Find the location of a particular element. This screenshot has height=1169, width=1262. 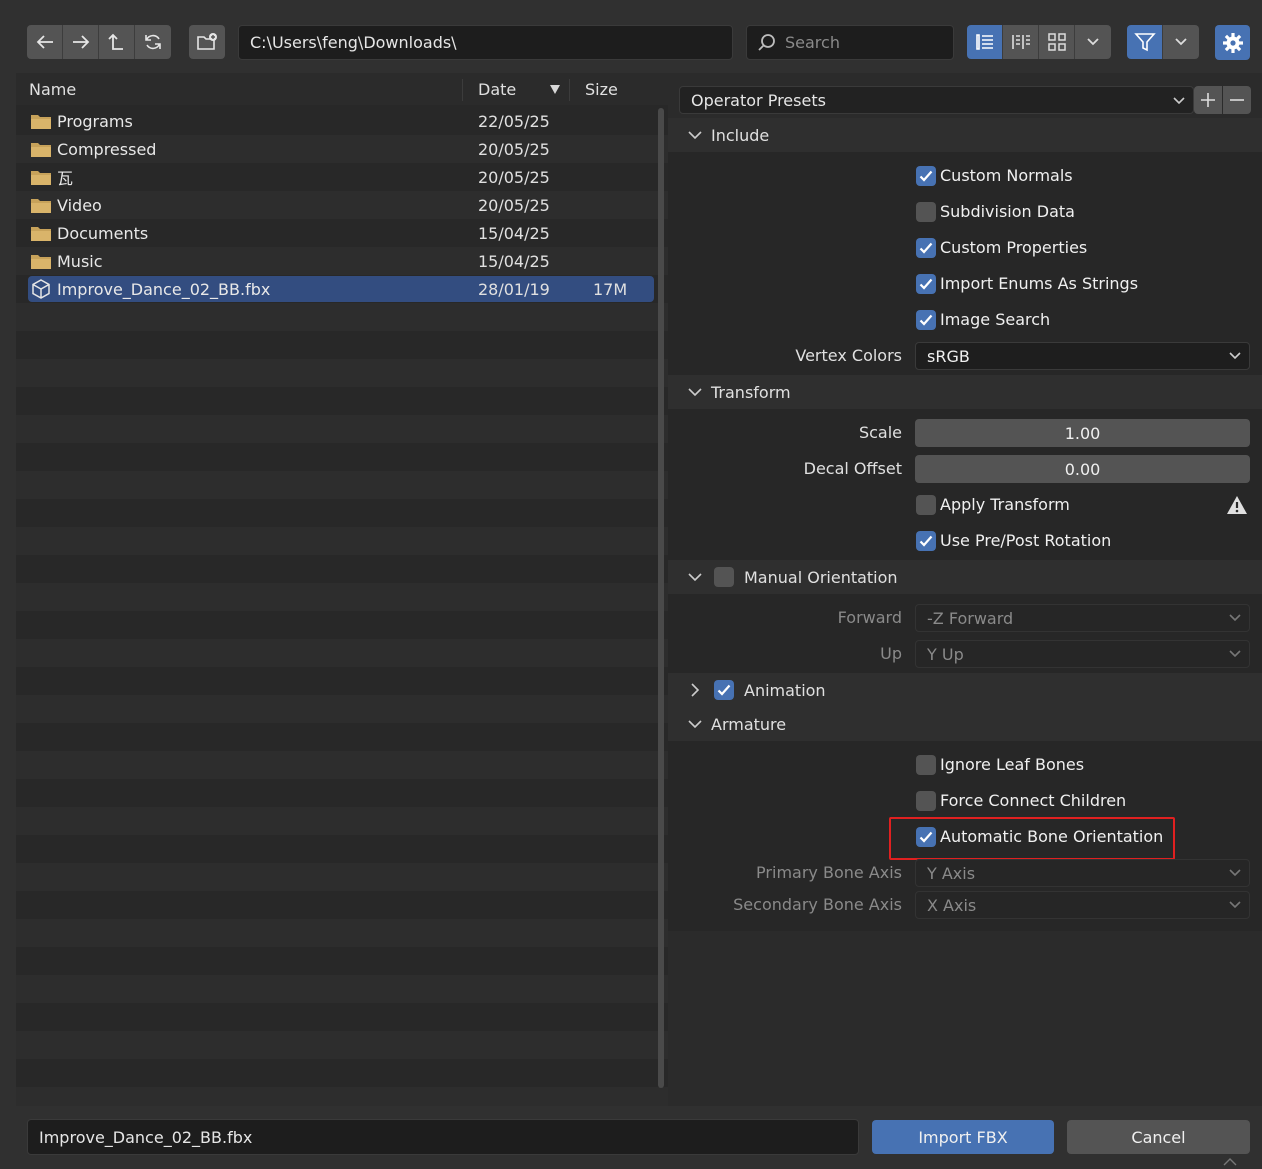

decal-offset-field: 0.00 is located at coordinates (1082, 469).